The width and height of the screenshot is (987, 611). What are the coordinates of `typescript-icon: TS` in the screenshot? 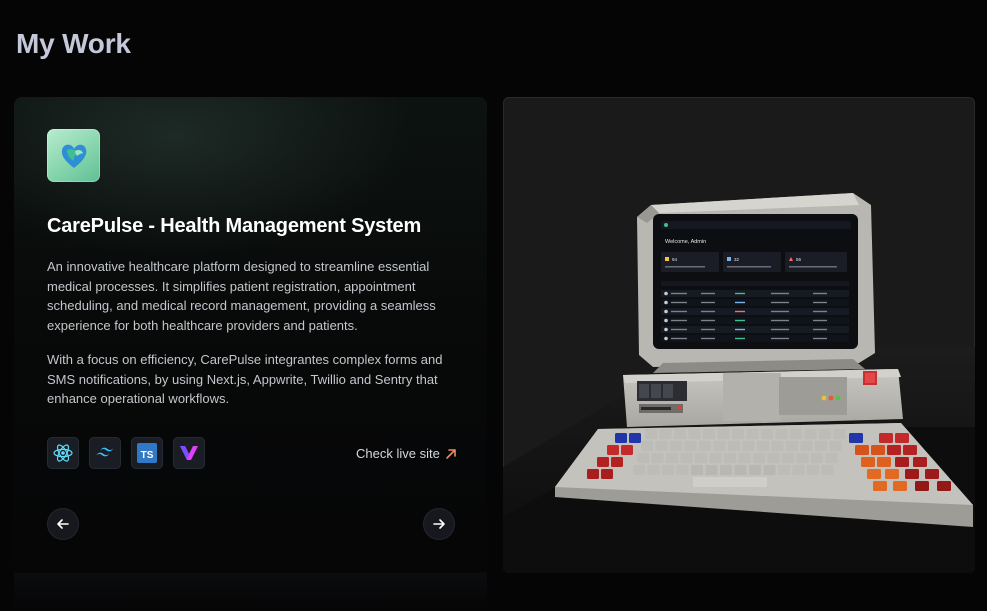 It's located at (147, 453).